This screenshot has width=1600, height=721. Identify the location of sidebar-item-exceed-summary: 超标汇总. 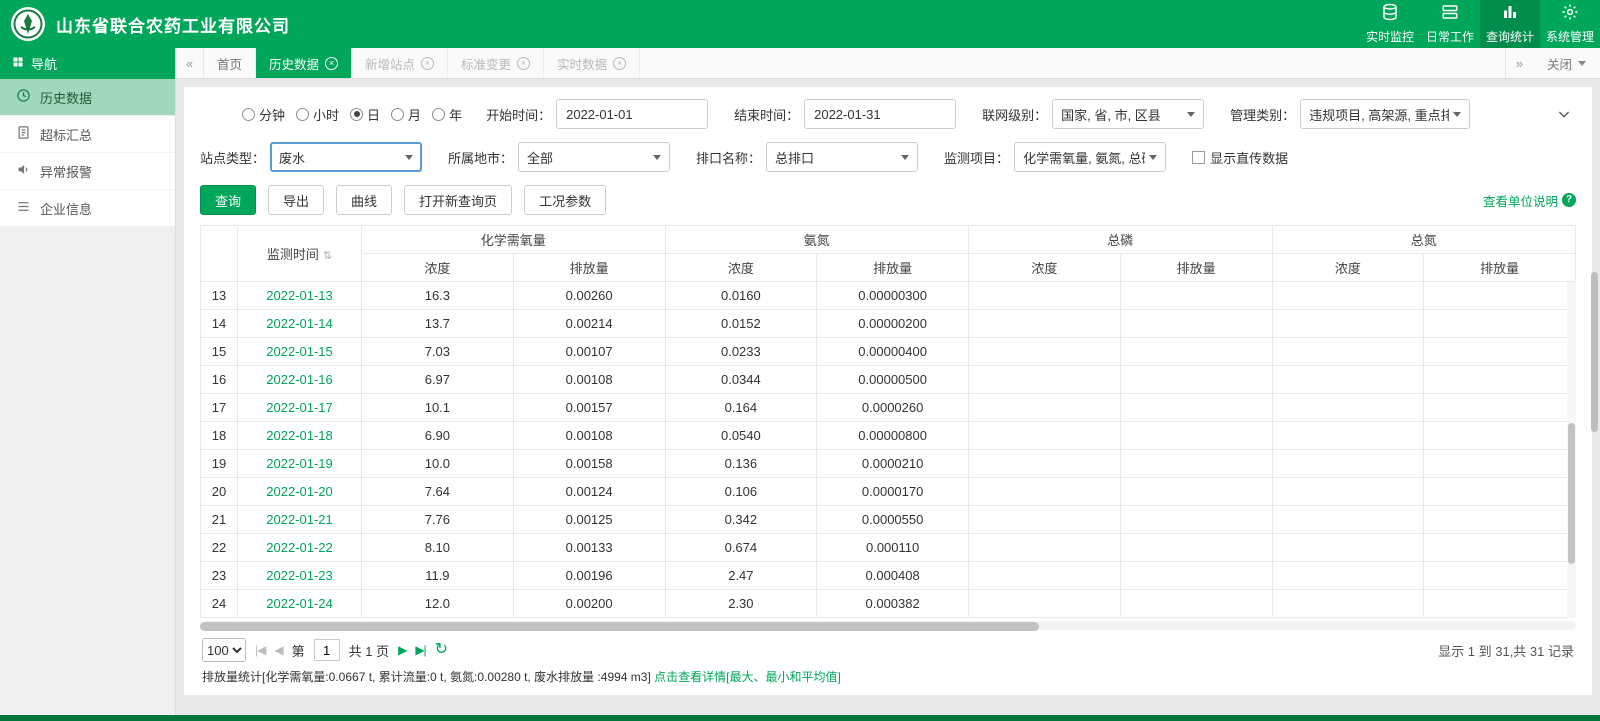
(87, 134).